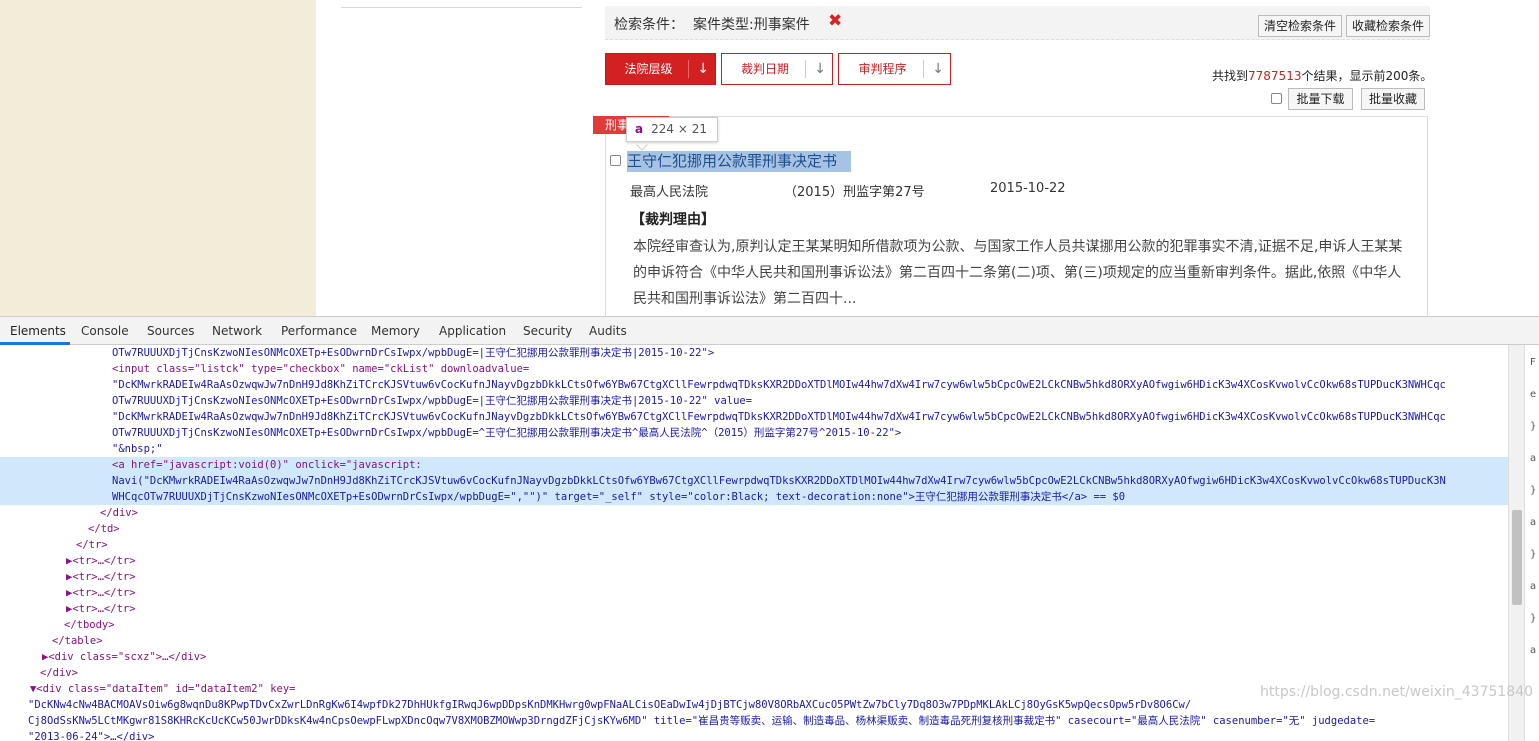 The width and height of the screenshot is (1539, 741). Describe the element at coordinates (649, 25) in the screenshot. I see `criteria-label: 检索条件：` at that location.